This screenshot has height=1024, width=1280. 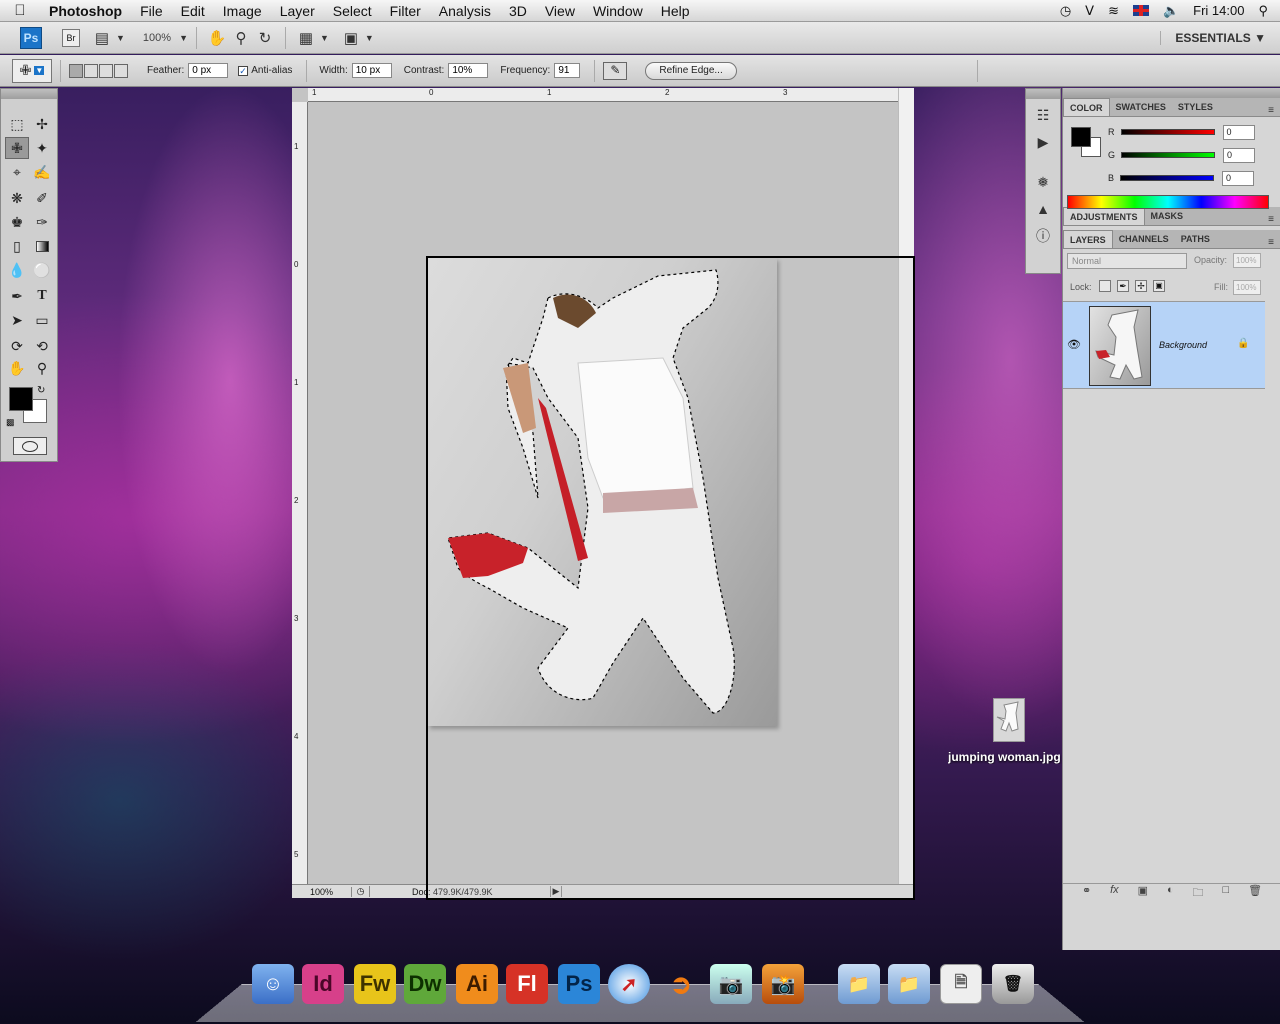 What do you see at coordinates (1141, 286) in the screenshot?
I see `lock-position-icon: ✢` at bounding box center [1141, 286].